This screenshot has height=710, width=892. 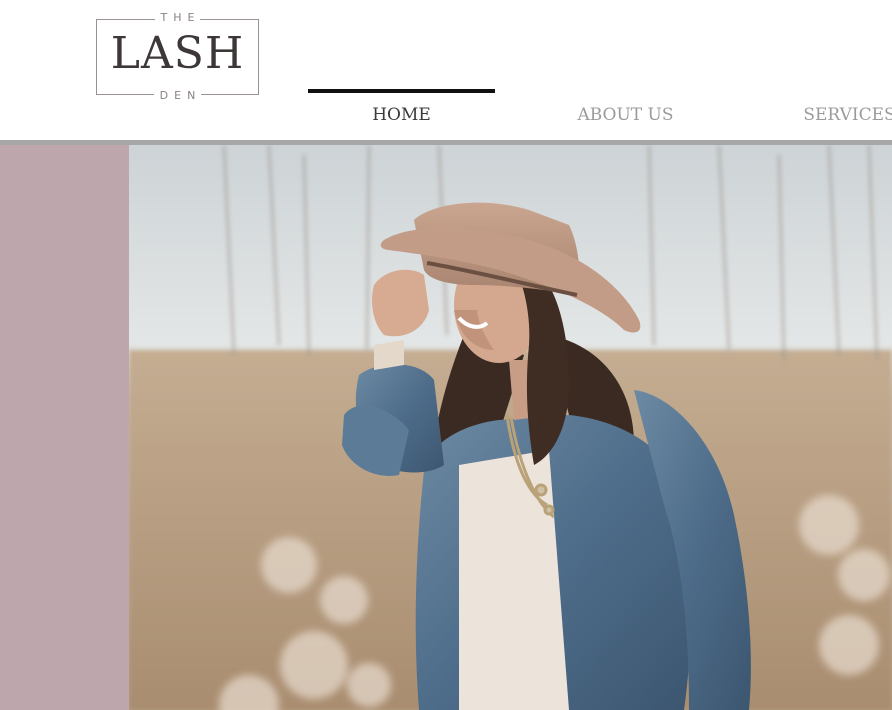 What do you see at coordinates (64, 427) in the screenshot?
I see `accent-side-panel` at bounding box center [64, 427].